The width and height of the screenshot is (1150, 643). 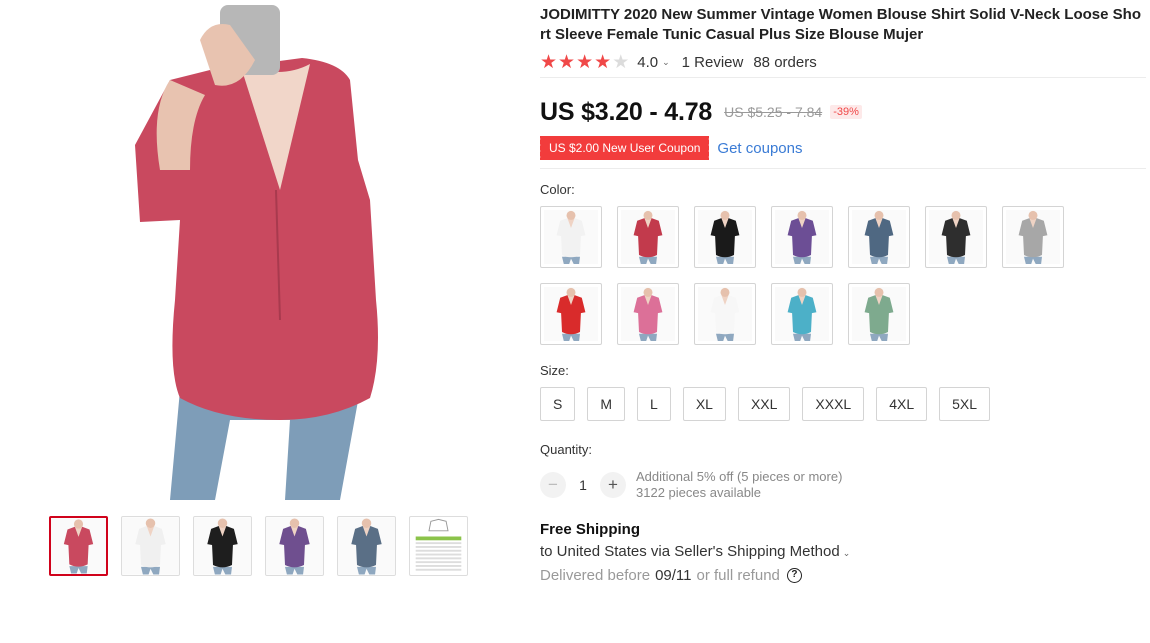 I want to click on size-option-l: L, so click(x=654, y=404).